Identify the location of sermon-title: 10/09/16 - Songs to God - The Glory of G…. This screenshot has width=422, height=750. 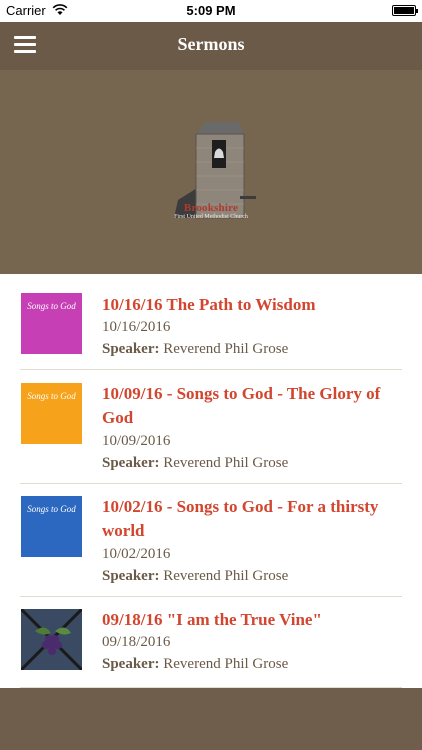
(241, 405).